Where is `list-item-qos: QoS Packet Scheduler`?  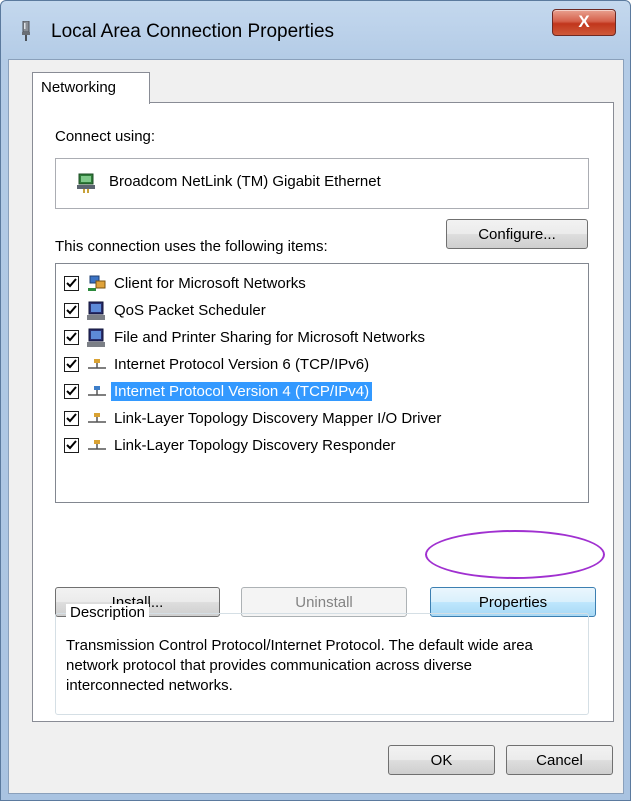
list-item-qos: QoS Packet Scheduler is located at coordinates (324, 312).